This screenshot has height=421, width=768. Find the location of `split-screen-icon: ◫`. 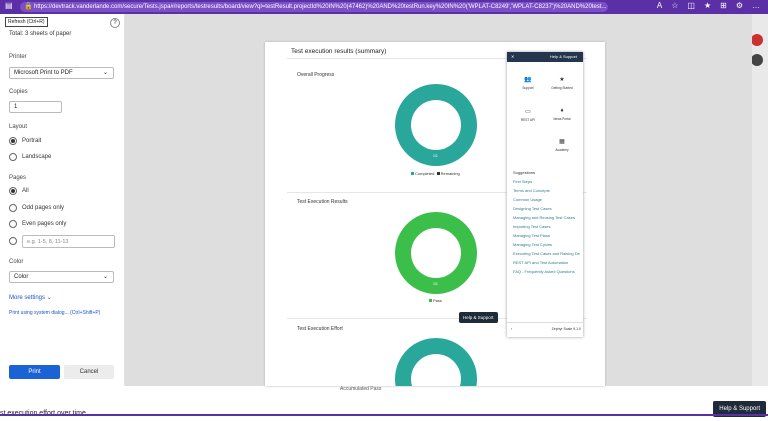

split-screen-icon: ◫ is located at coordinates (691, 5).